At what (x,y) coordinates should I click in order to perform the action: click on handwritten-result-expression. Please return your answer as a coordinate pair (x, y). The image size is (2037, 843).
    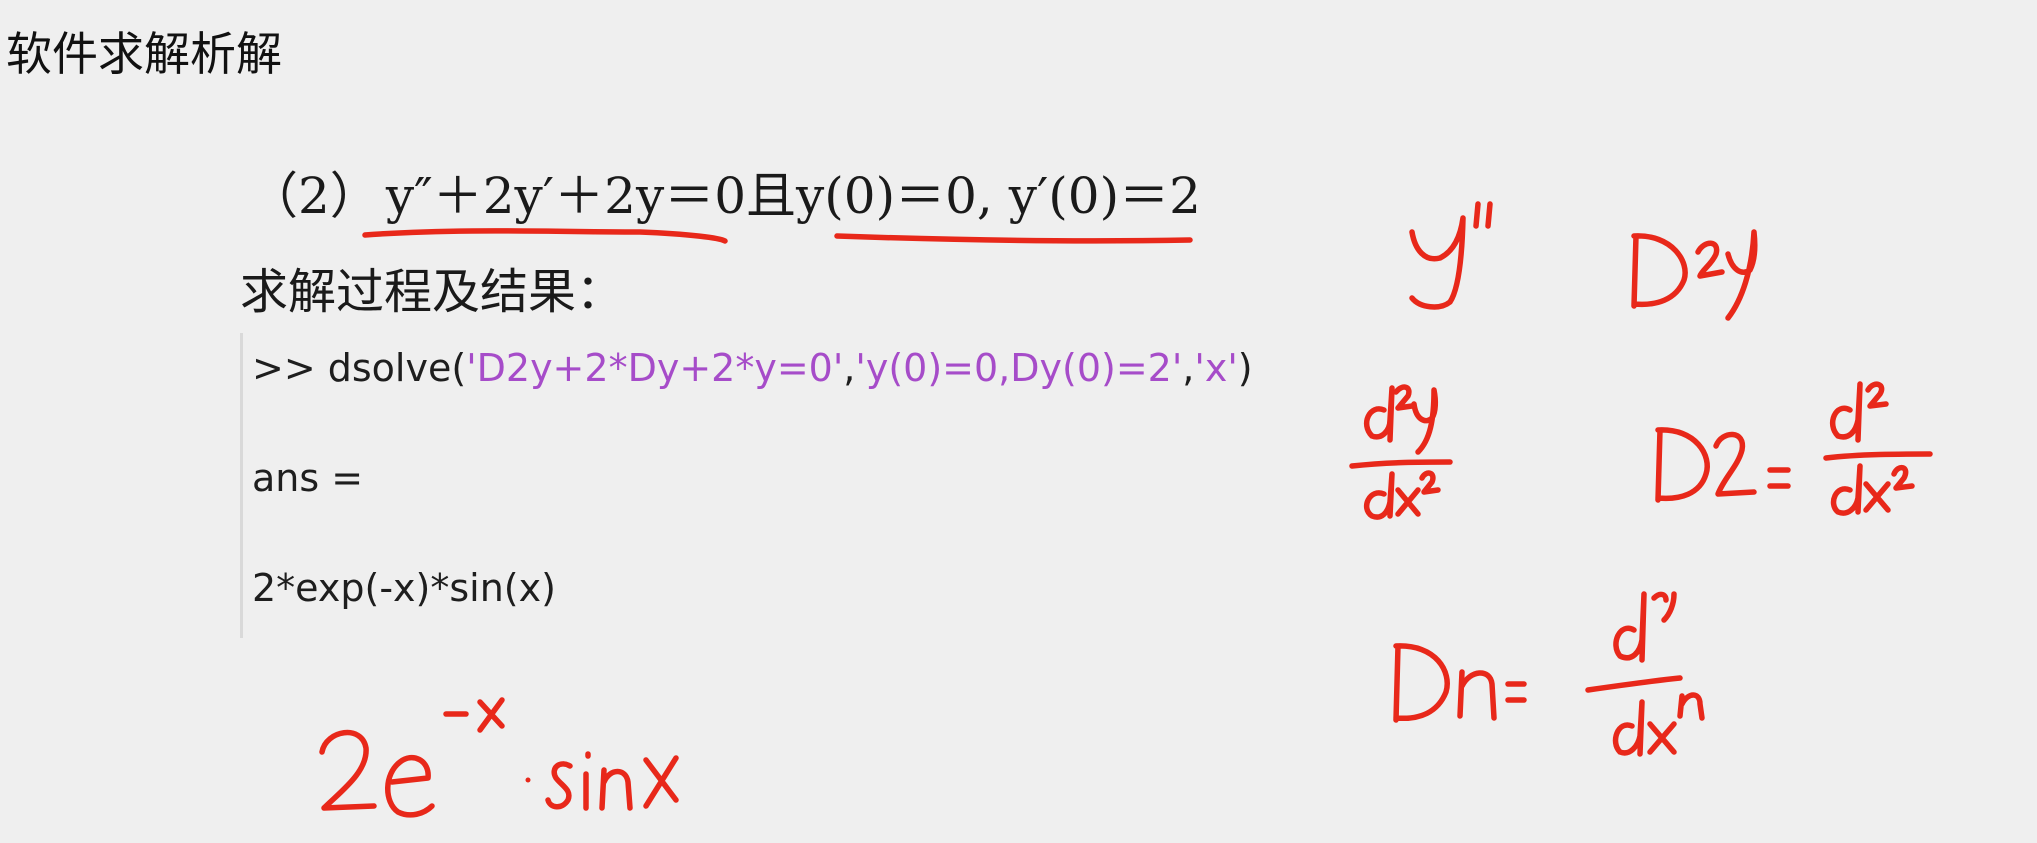
    Looking at the image, I should click on (499, 757).